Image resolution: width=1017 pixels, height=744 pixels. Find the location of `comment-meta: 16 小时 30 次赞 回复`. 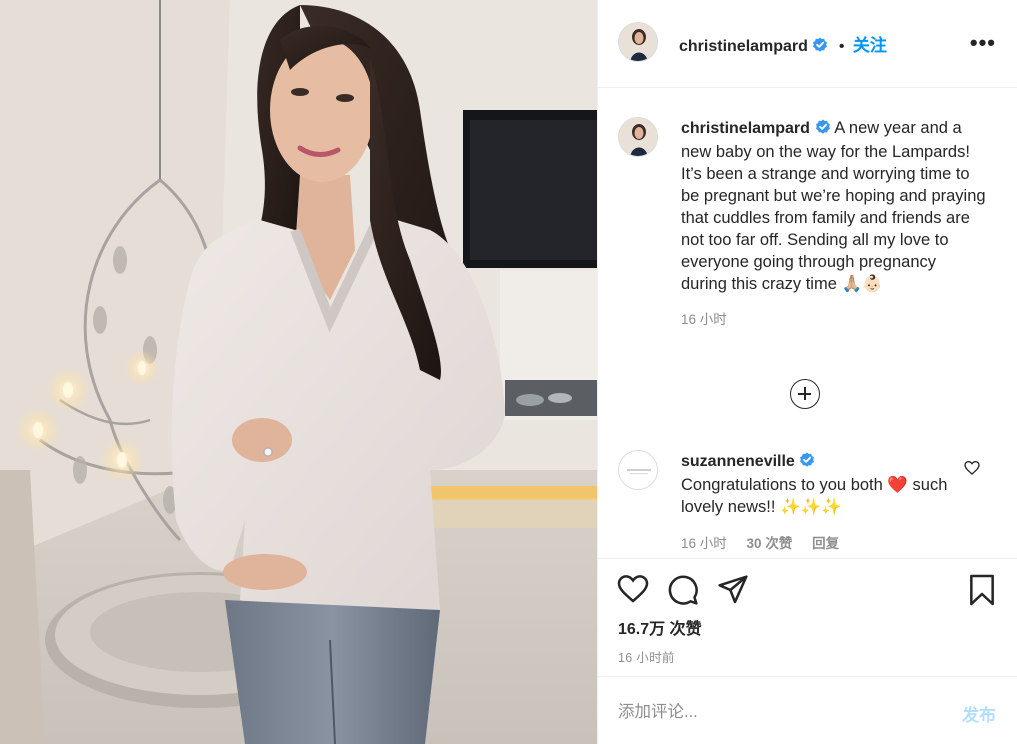

comment-meta: 16 小时 30 次赞 回复 is located at coordinates (768, 542).